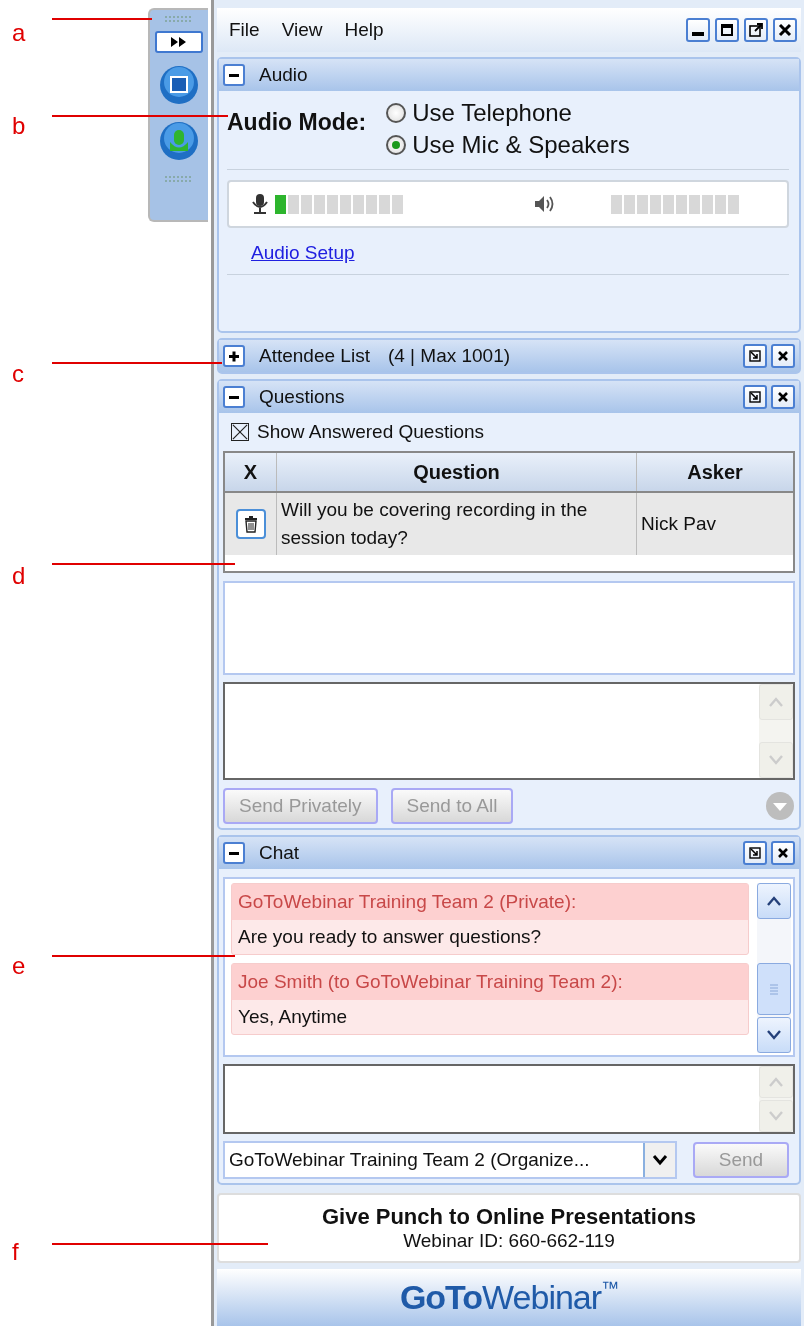 The height and width of the screenshot is (1326, 806). I want to click on chat-input-field, so click(509, 1099).